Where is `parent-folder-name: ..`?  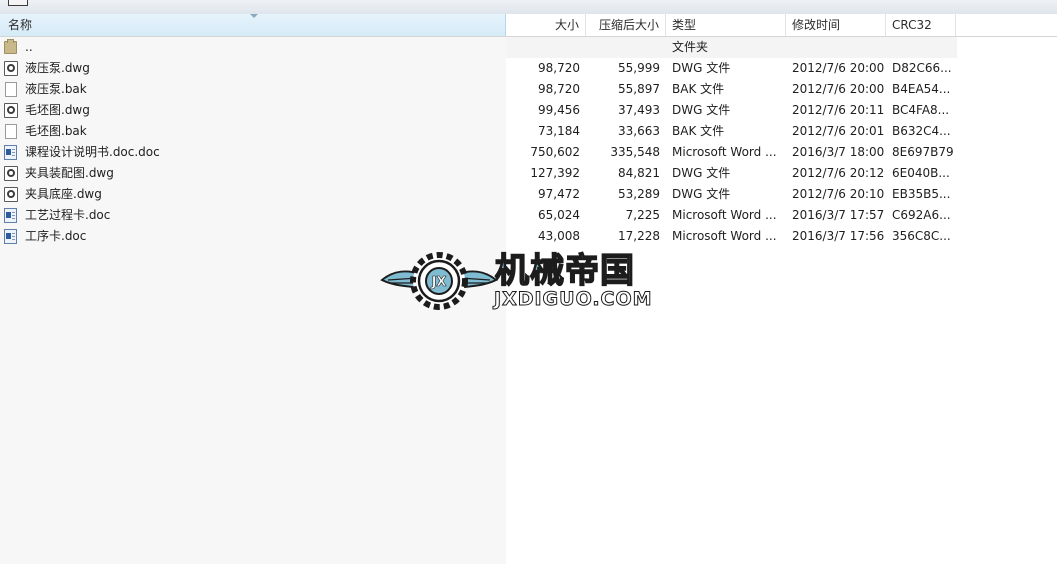 parent-folder-name: .. is located at coordinates (29, 47).